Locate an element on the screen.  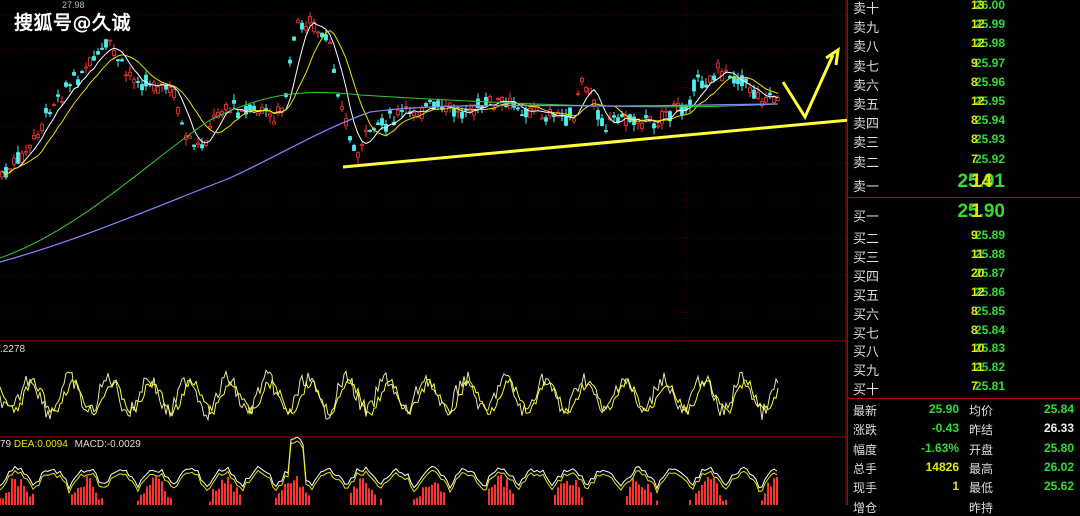
stat-value: 26.33 is located at coordinates (1058, 428).